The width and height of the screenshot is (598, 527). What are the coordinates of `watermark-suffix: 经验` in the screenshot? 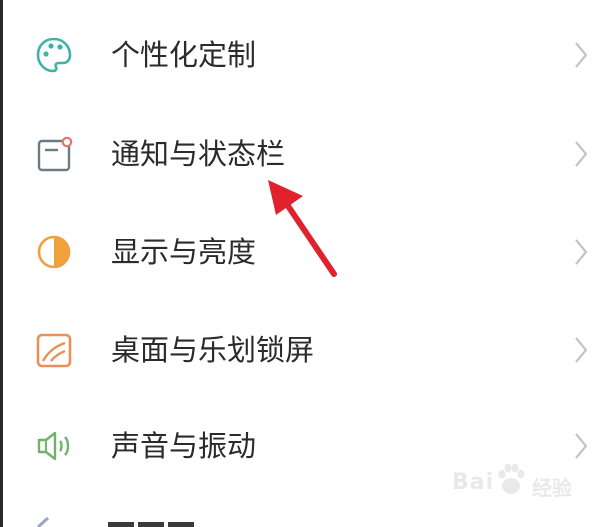 It's located at (552, 488).